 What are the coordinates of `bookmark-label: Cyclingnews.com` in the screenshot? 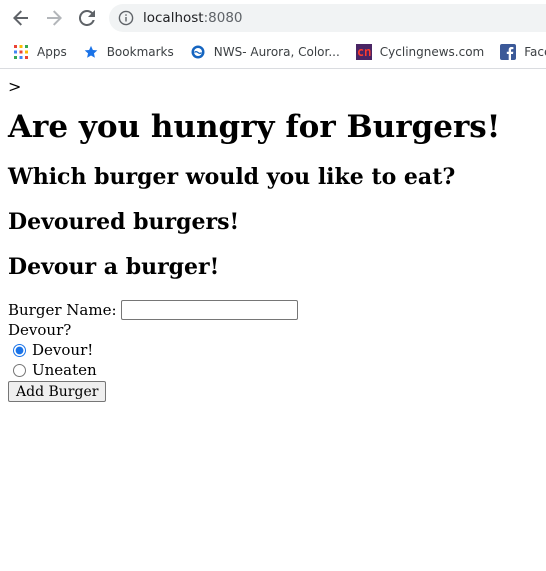 It's located at (432, 52).